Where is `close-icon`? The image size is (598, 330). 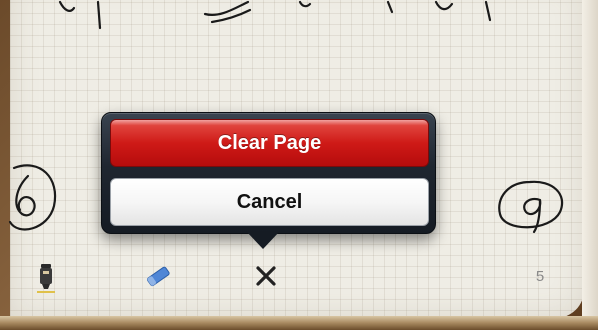
close-icon is located at coordinates (266, 276).